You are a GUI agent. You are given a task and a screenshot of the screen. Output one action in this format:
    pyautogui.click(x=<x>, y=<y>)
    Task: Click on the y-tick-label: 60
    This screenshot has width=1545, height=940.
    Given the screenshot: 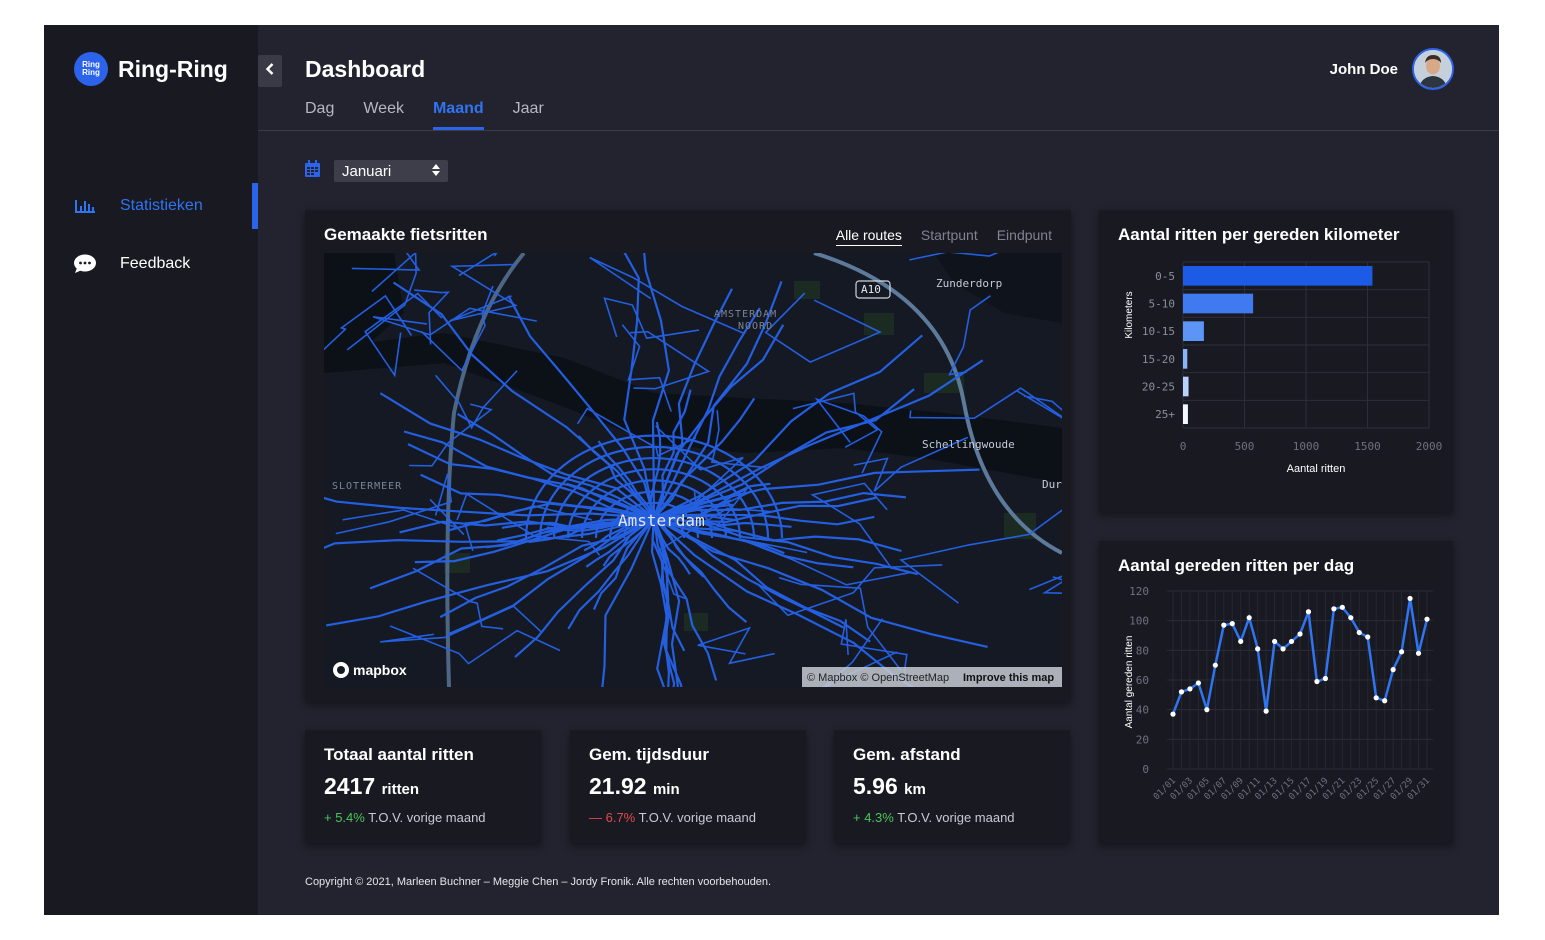 What is the action you would take?
    pyautogui.click(x=1142, y=680)
    